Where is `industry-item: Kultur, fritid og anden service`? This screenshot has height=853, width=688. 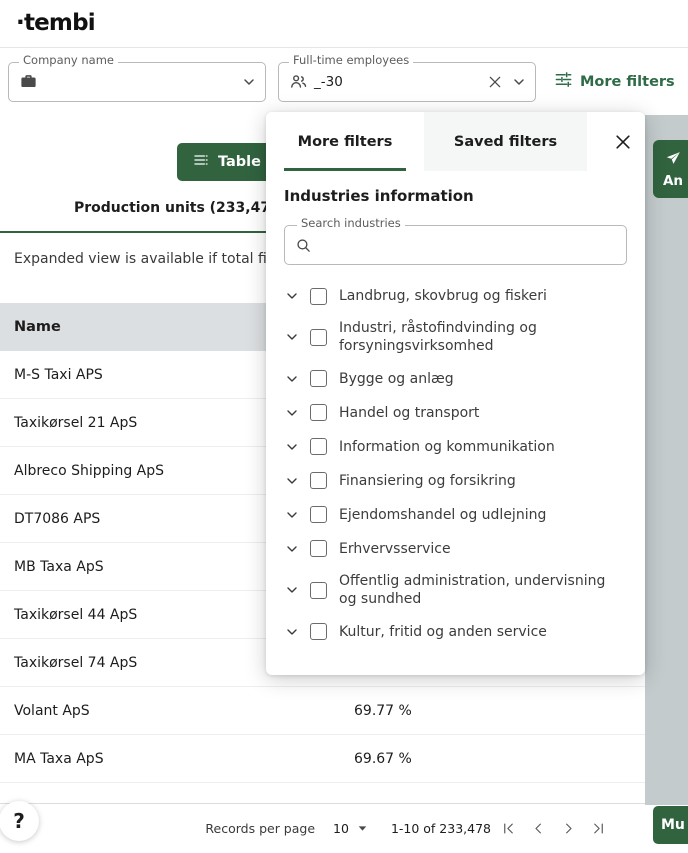 industry-item: Kultur, fritid og anden service is located at coordinates (455, 632).